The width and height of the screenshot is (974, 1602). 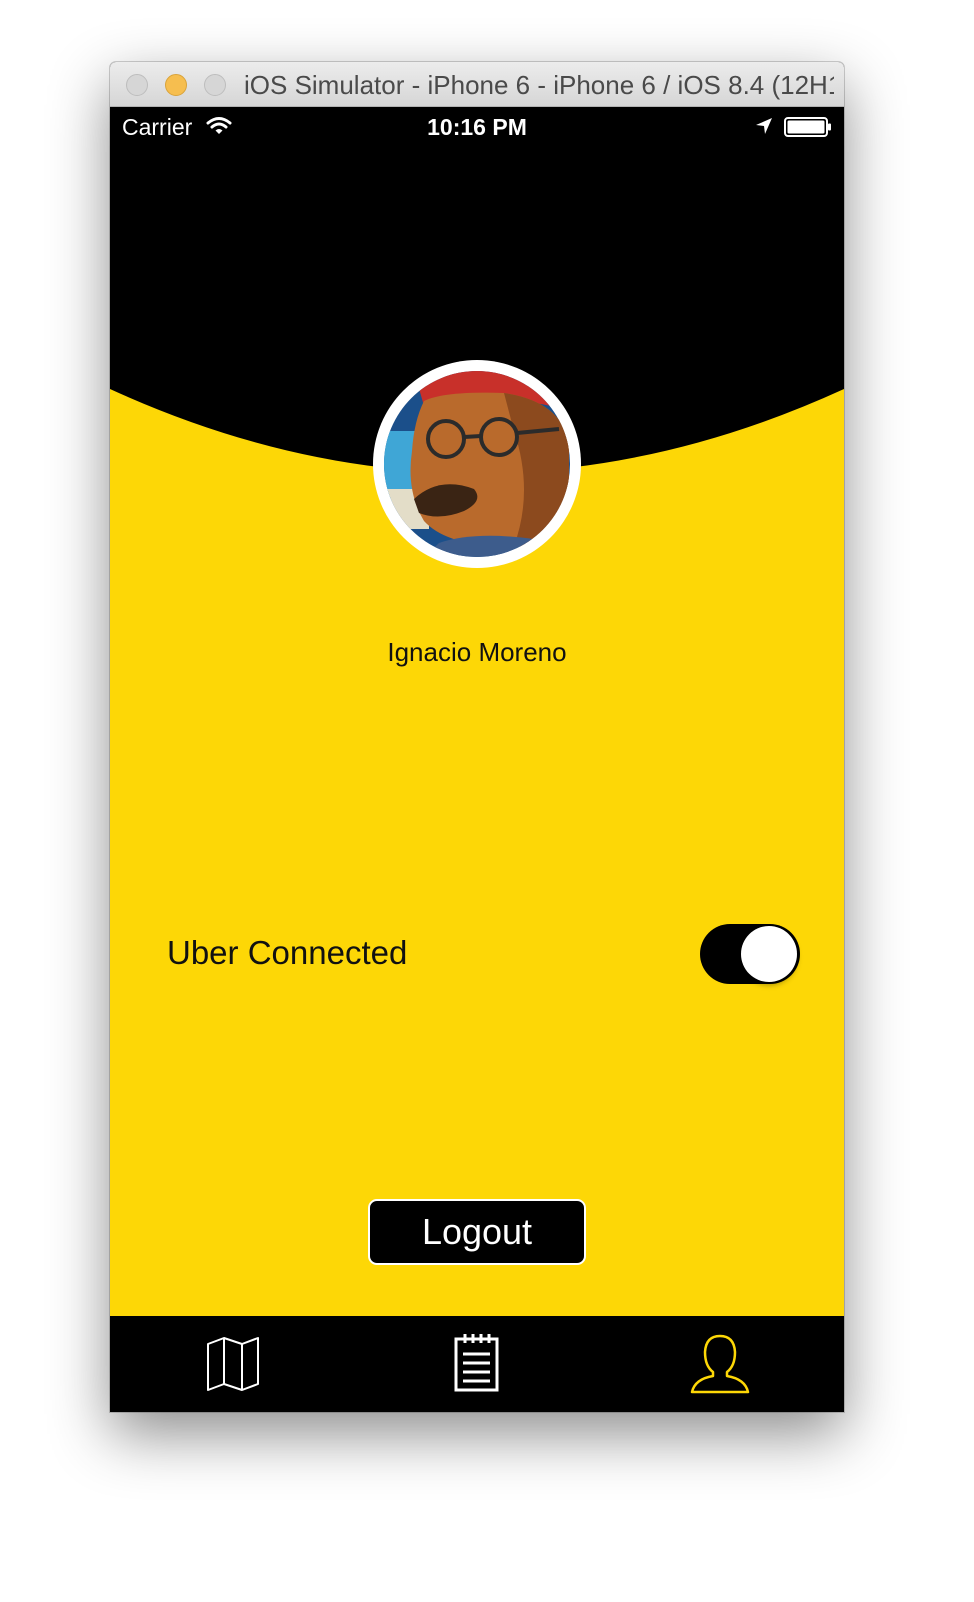 I want to click on tab-notes, so click(x=477, y=1364).